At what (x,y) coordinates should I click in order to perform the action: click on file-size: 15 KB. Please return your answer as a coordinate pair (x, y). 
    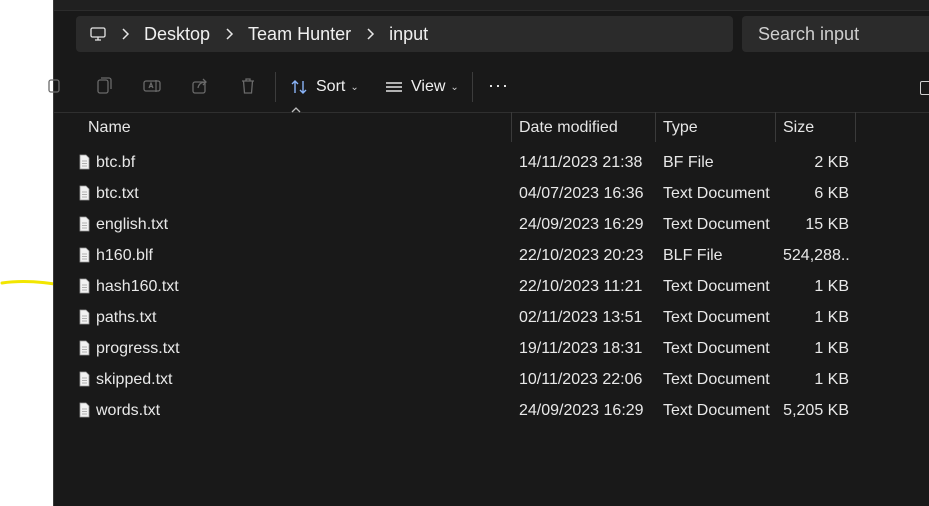
    Looking at the image, I should click on (827, 224).